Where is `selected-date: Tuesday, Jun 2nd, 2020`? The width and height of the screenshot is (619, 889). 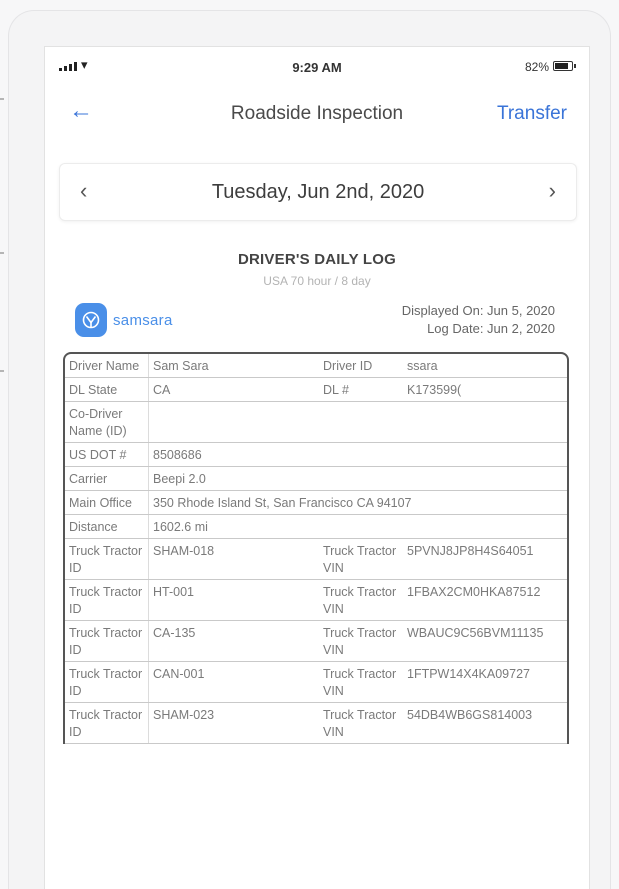
selected-date: Tuesday, Jun 2nd, 2020 is located at coordinates (318, 192).